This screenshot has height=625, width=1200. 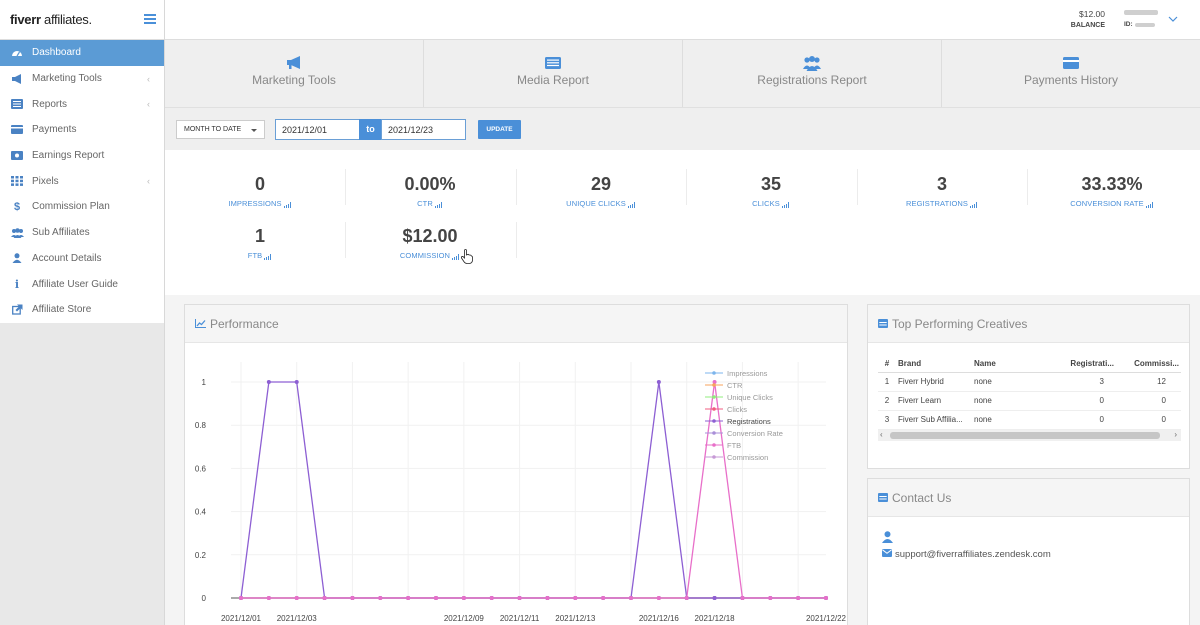 What do you see at coordinates (1009, 401) in the screenshot?
I see `table-cell: none` at bounding box center [1009, 401].